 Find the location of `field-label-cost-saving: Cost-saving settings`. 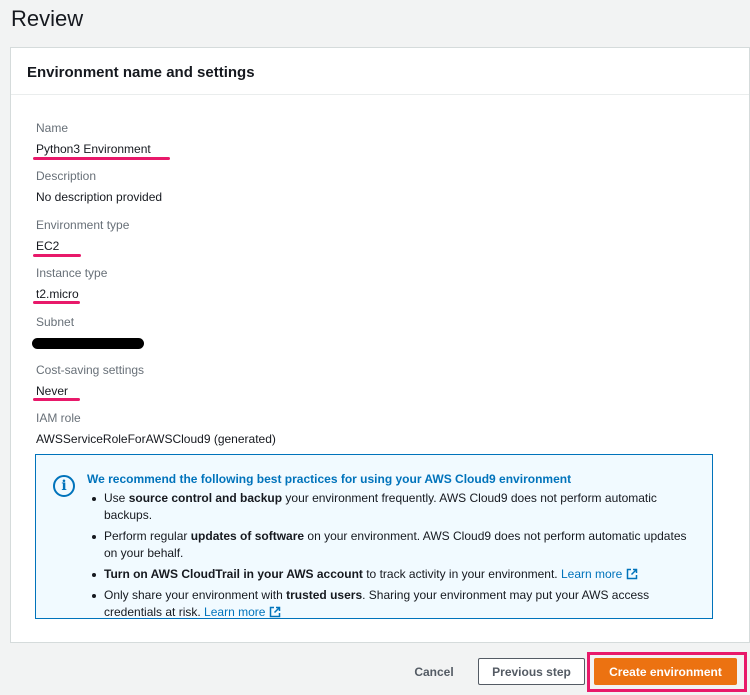

field-label-cost-saving: Cost-saving settings is located at coordinates (90, 370).